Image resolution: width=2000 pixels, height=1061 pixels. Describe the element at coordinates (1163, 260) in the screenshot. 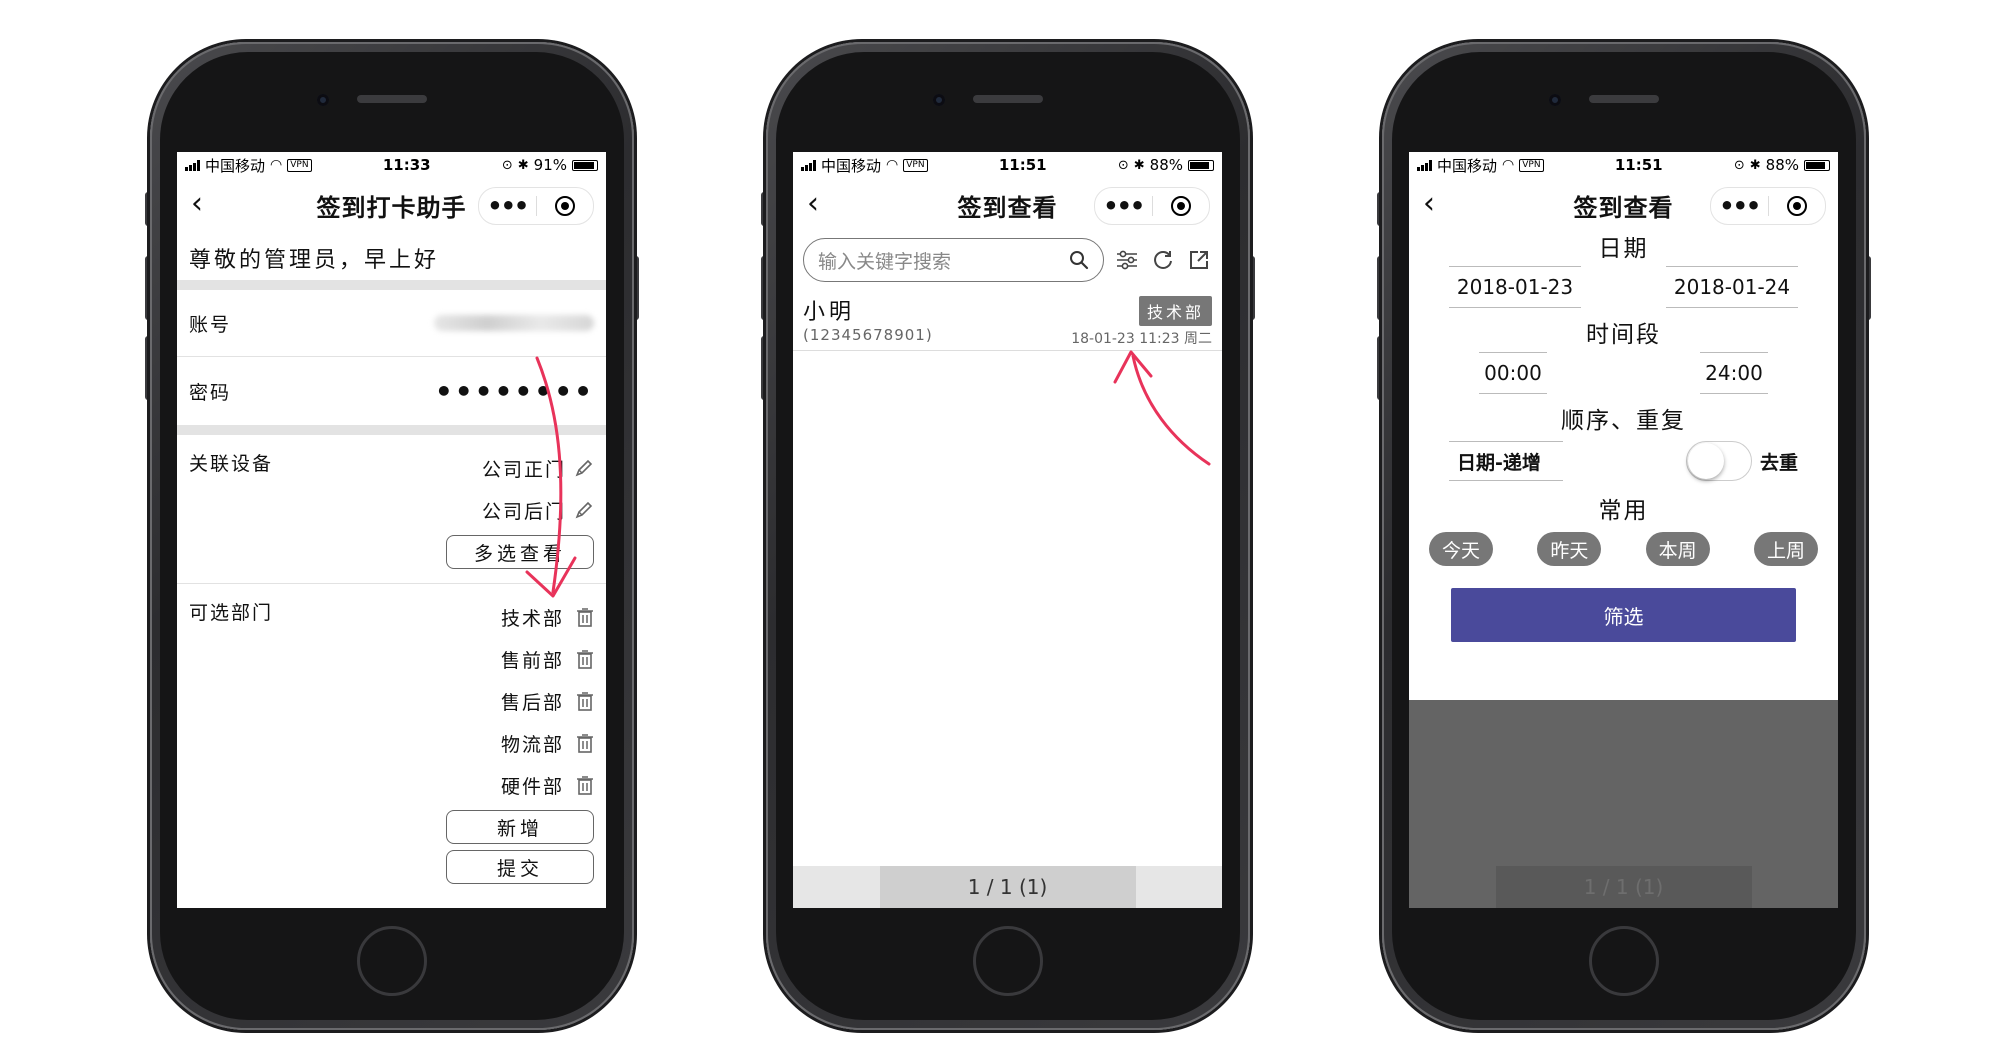

I see `refresh-icon` at that location.